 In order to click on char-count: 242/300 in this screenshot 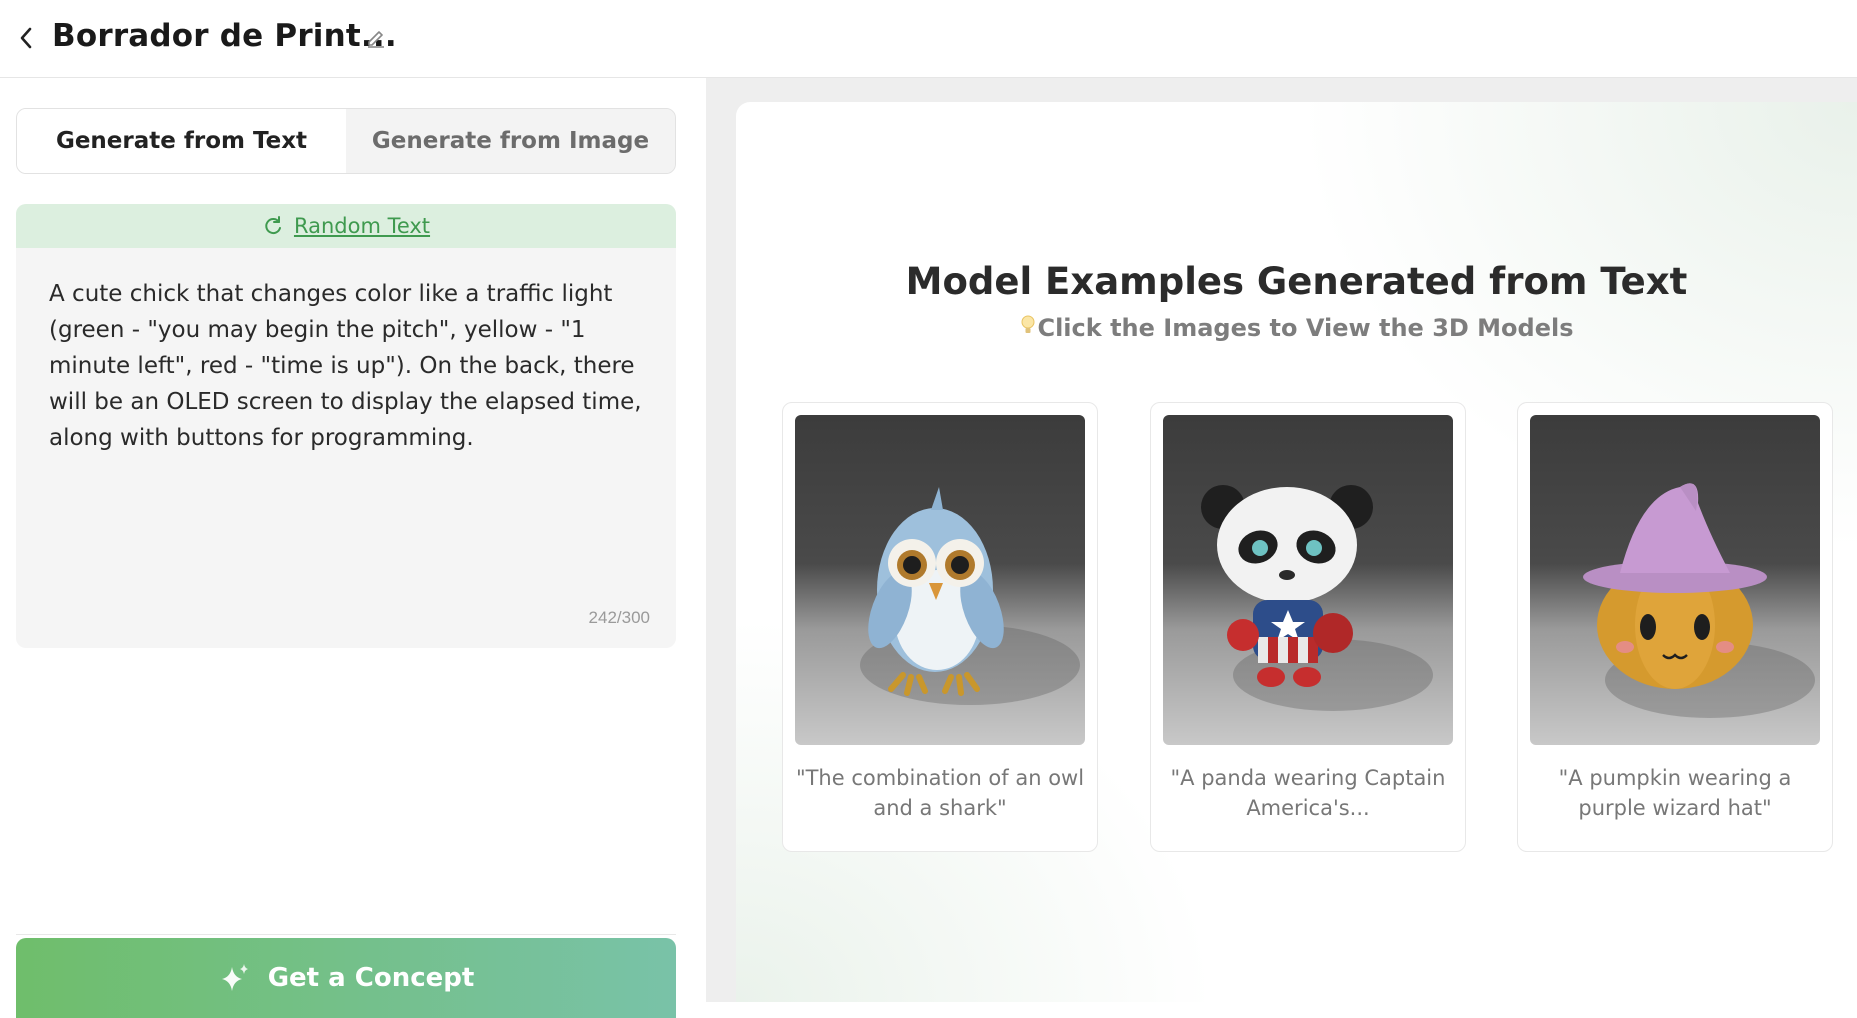, I will do `click(619, 617)`.